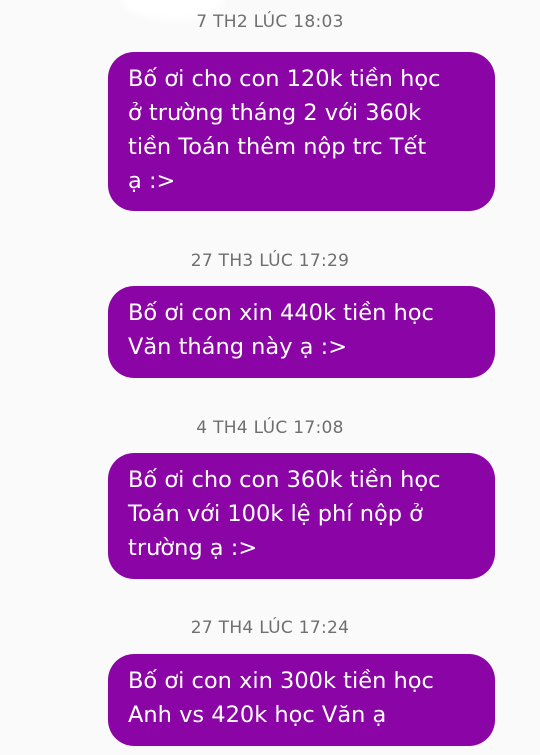  What do you see at coordinates (270, 22) in the screenshot?
I see `message-timestamp: 7 TH2 LÚC 18:03` at bounding box center [270, 22].